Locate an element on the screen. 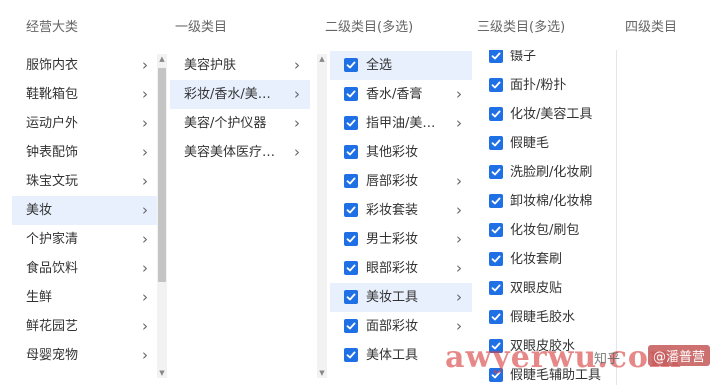  business-category-item: 鲜花园艺 › is located at coordinates (85, 326).